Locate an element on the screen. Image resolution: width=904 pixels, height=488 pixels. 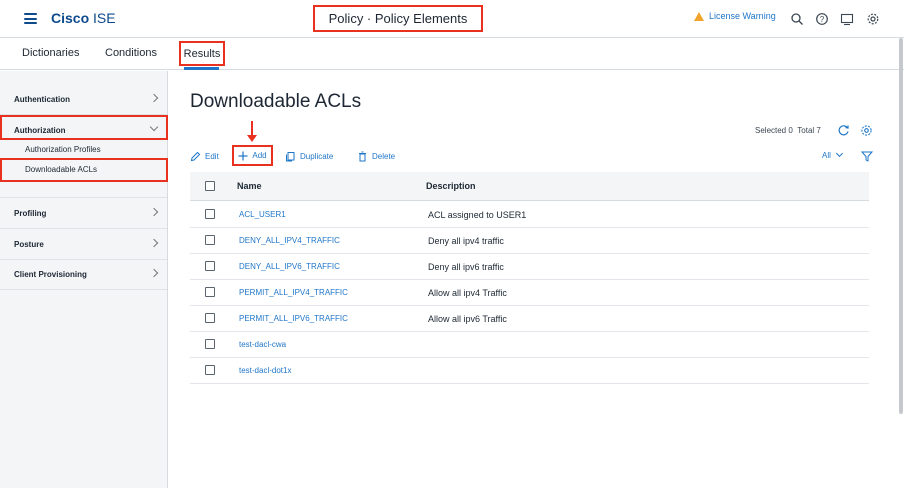
row-name-link: PERMIT_ALL_IPV6_TRAFFIC is located at coordinates (293, 318).